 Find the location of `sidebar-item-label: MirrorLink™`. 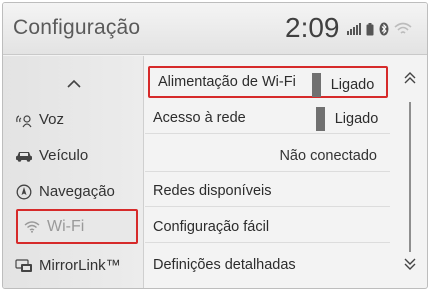

sidebar-item-label: MirrorLink™ is located at coordinates (80, 265).